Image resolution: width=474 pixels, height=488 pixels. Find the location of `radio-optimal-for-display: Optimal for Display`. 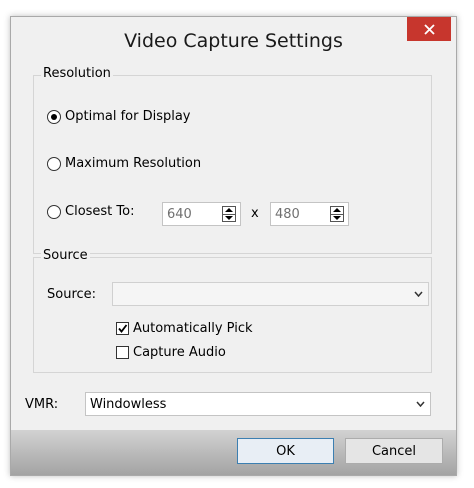

radio-optimal-for-display: Optimal for Display is located at coordinates (119, 116).